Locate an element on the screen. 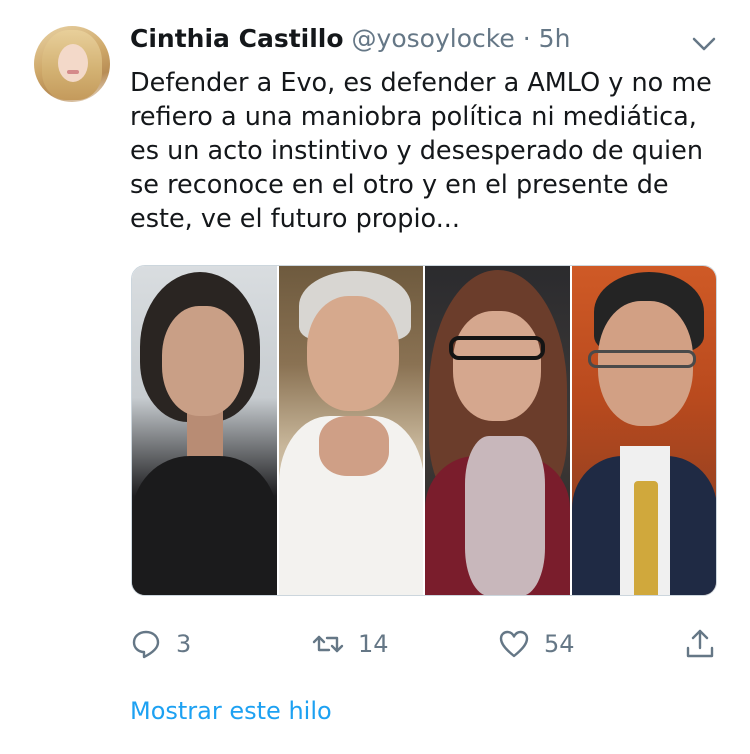  retweet-count: 14 is located at coordinates (373, 644).